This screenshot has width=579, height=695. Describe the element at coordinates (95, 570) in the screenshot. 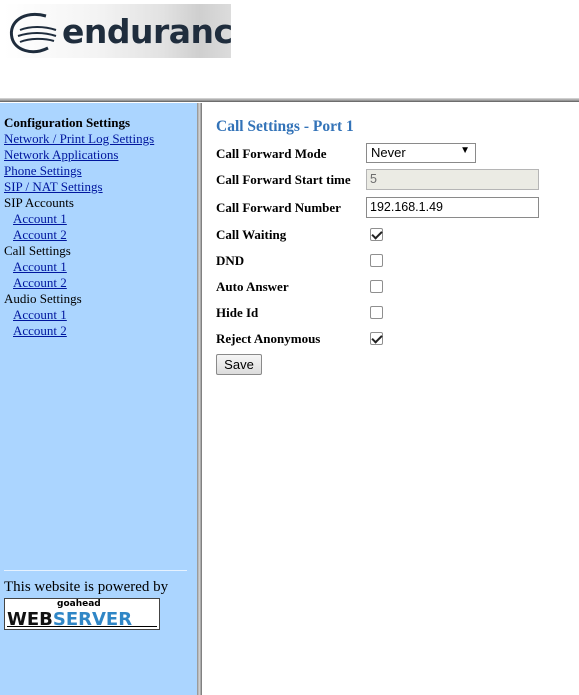

I see `powered-by-divider` at that location.